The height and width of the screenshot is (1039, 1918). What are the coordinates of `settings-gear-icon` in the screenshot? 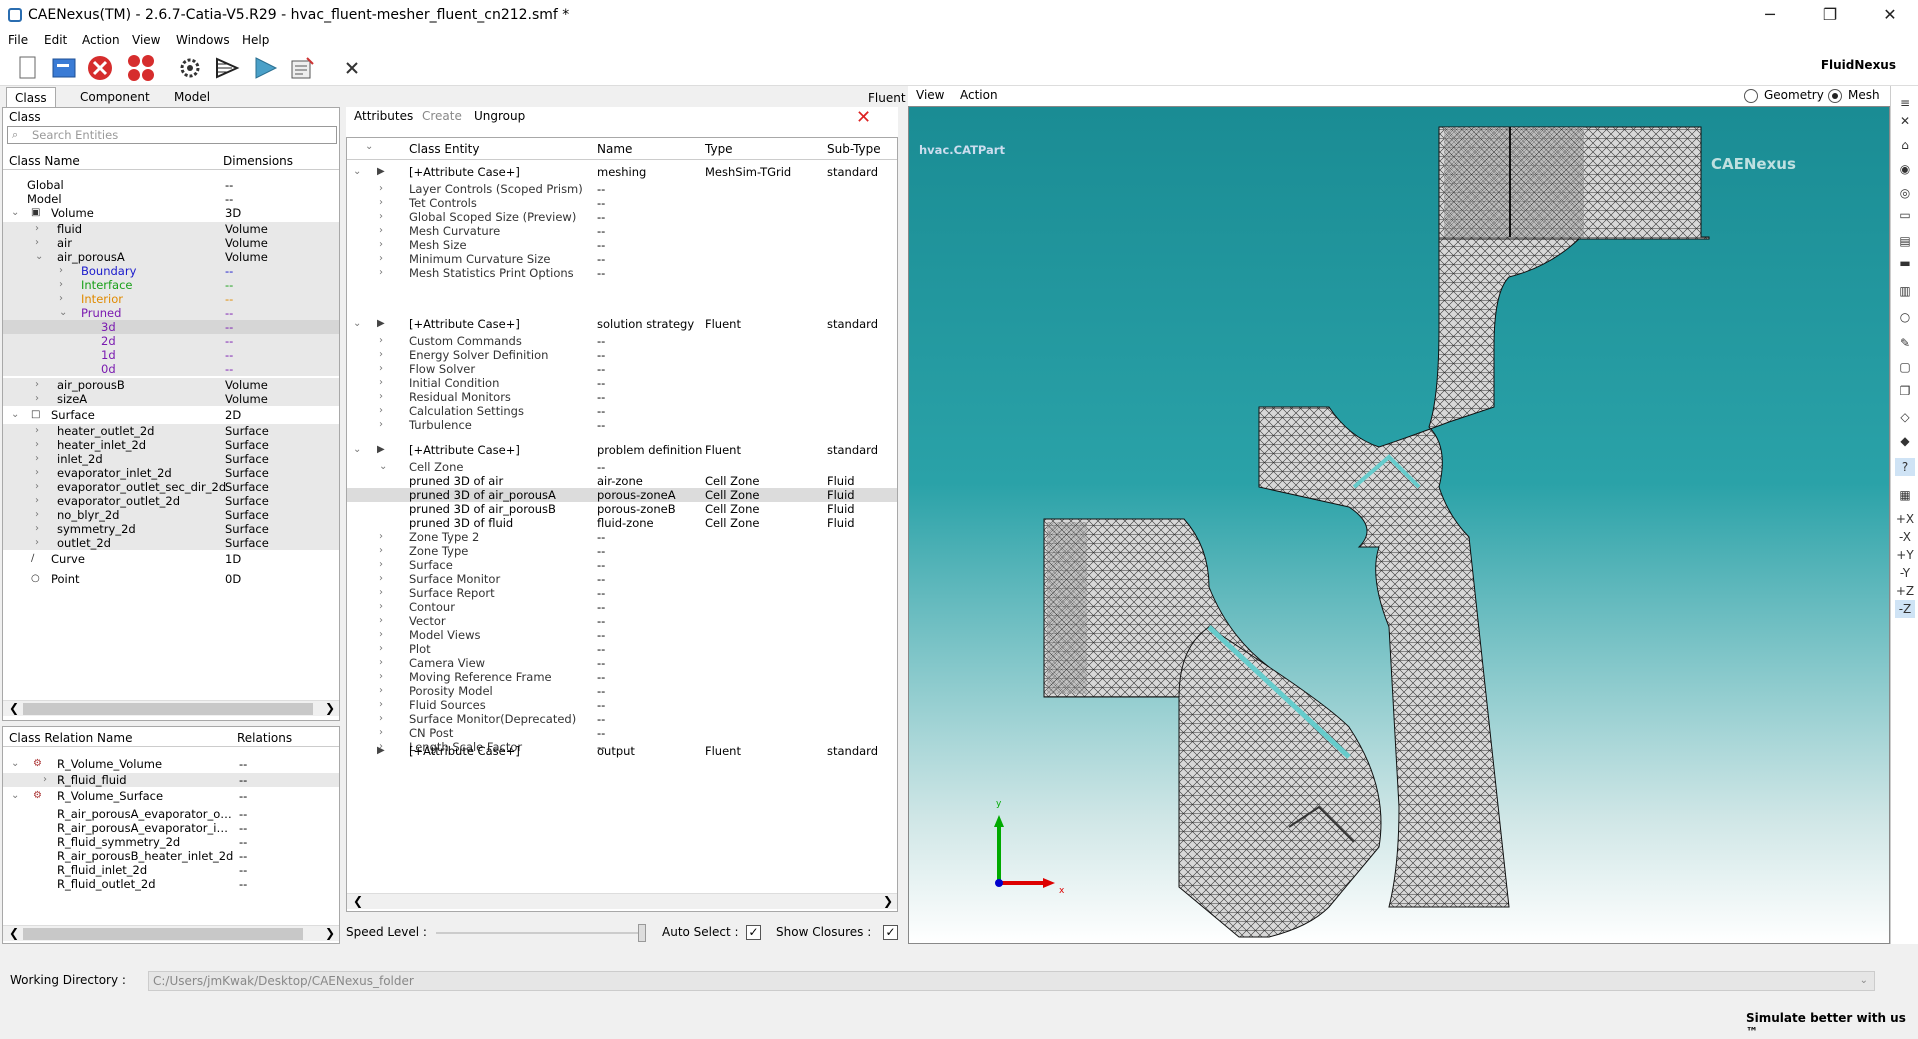 It's located at (190, 68).